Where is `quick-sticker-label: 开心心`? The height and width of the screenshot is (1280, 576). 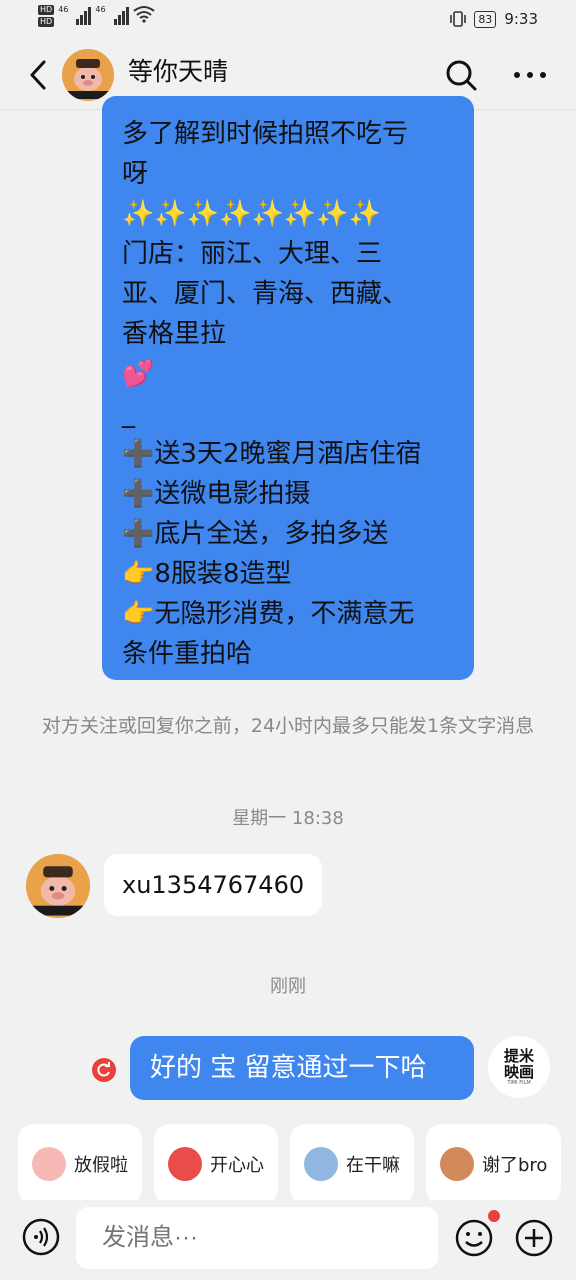 quick-sticker-label: 开心心 is located at coordinates (237, 1165).